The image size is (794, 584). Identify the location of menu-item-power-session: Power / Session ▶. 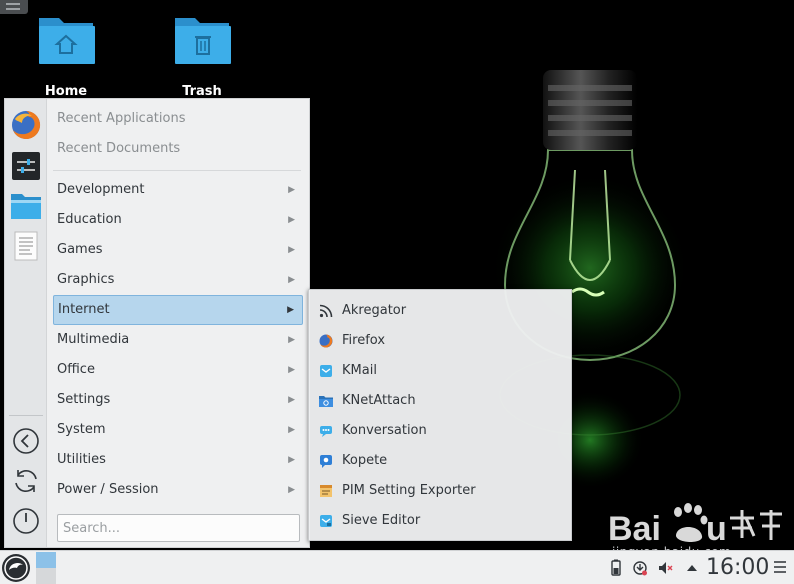
(178, 490).